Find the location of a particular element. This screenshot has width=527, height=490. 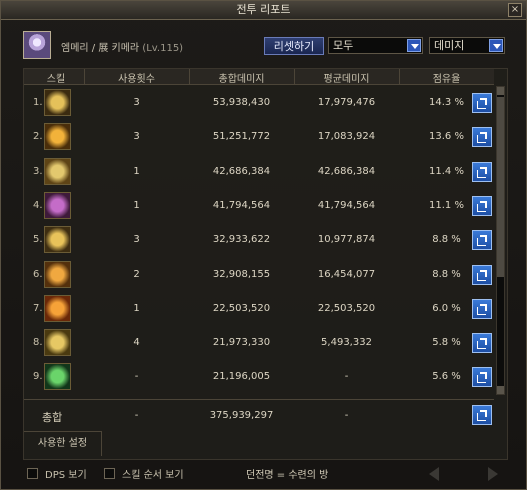

scroll-thumb is located at coordinates (500, 187).